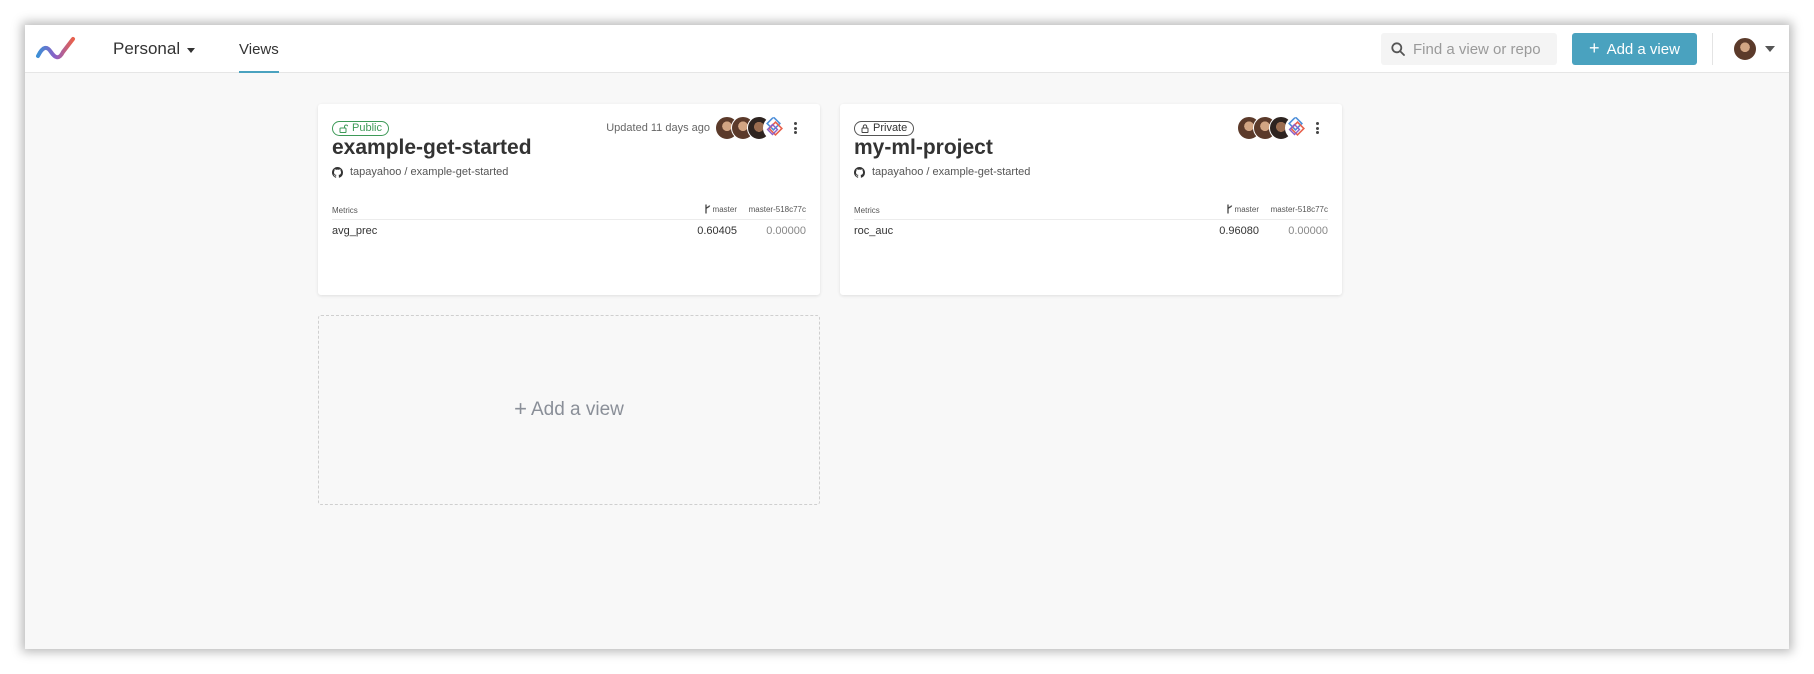 The width and height of the screenshot is (1814, 674). Describe the element at coordinates (874, 231) in the screenshot. I see `metric-name: roc_auc` at that location.